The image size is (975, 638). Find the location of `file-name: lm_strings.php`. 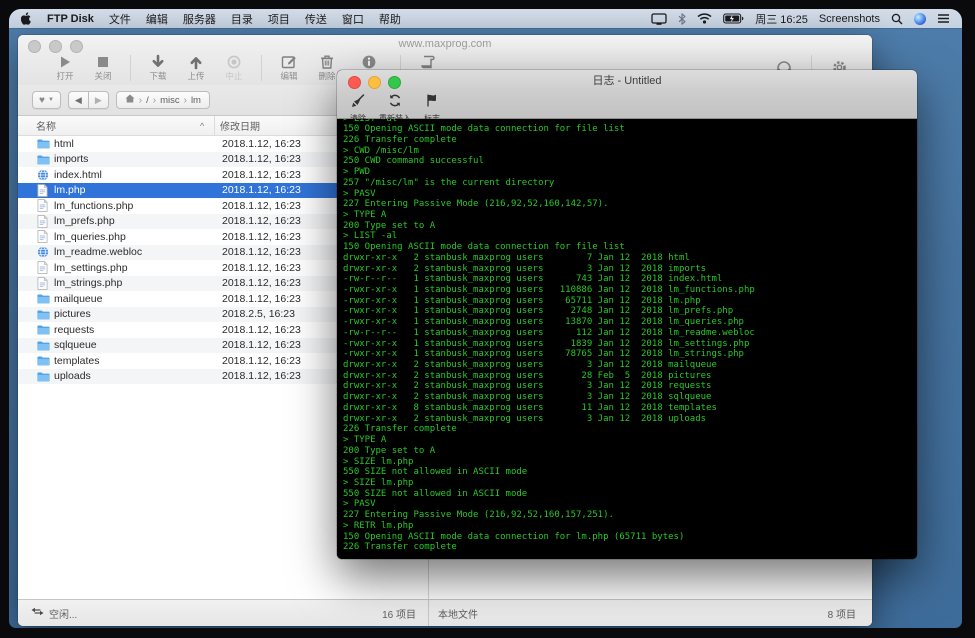

file-name: lm_strings.php is located at coordinates (88, 283).